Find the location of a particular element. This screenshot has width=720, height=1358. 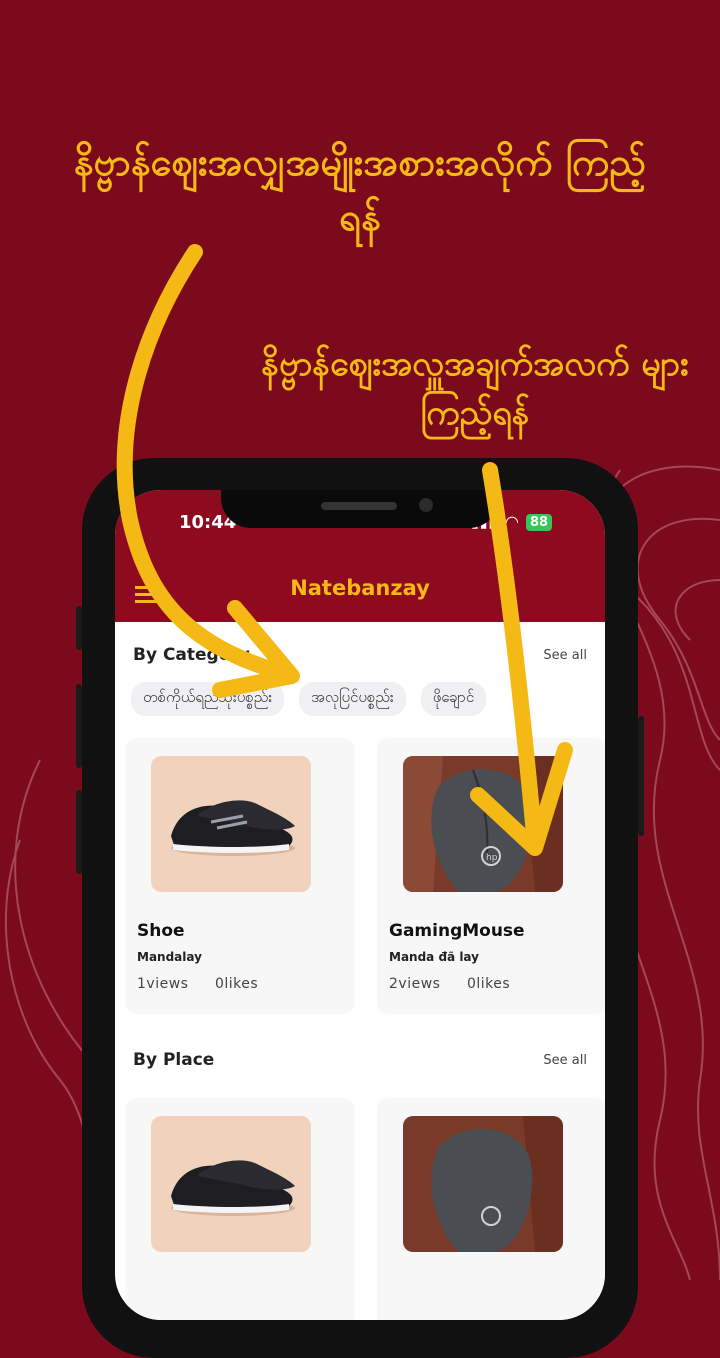

product-name: GamingMouse is located at coordinates (457, 931).